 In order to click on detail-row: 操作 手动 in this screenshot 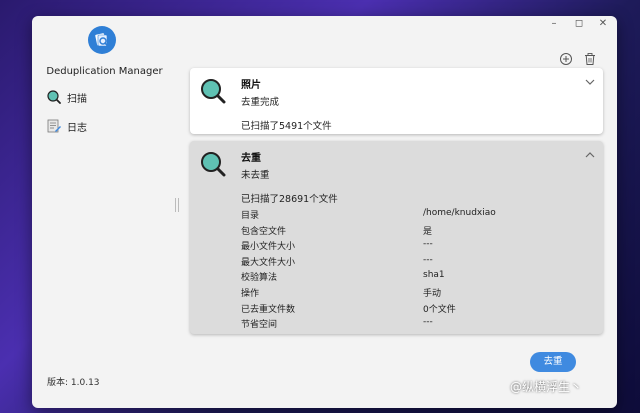, I will do `click(416, 294)`.